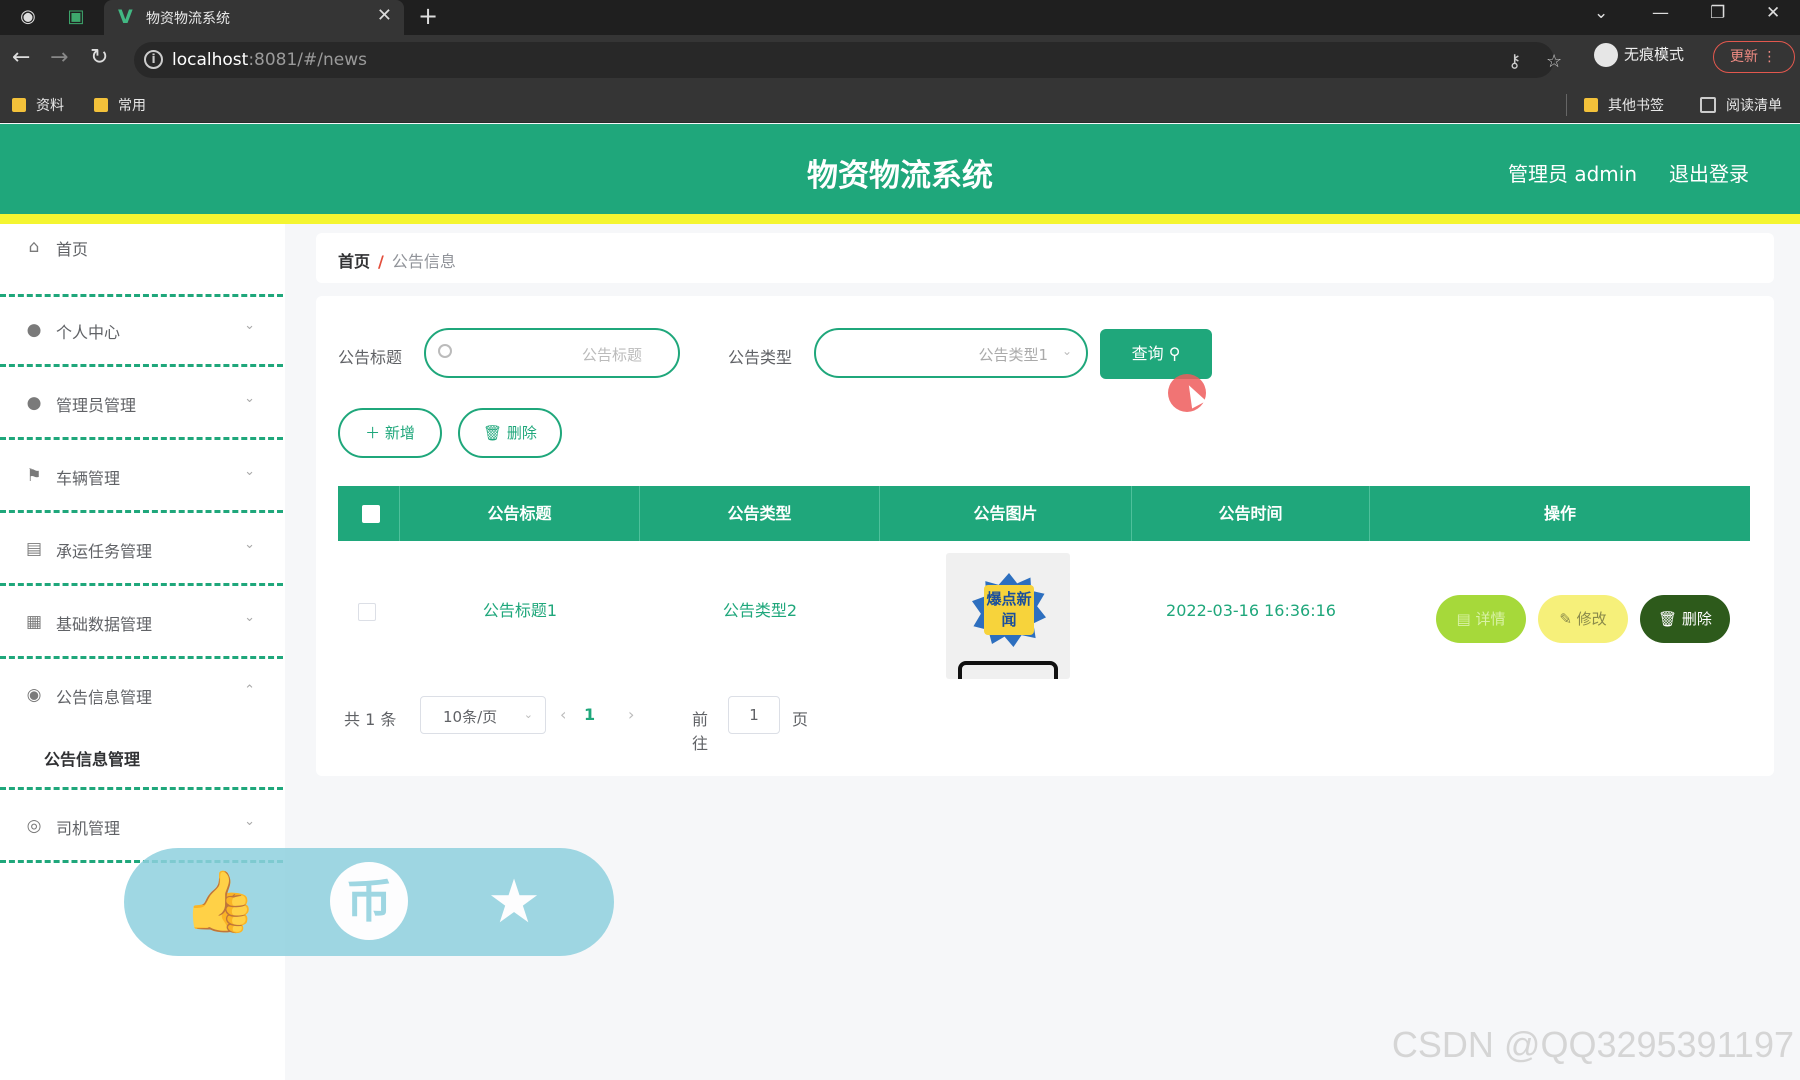  I want to click on select-all-checkbox, so click(371, 514).